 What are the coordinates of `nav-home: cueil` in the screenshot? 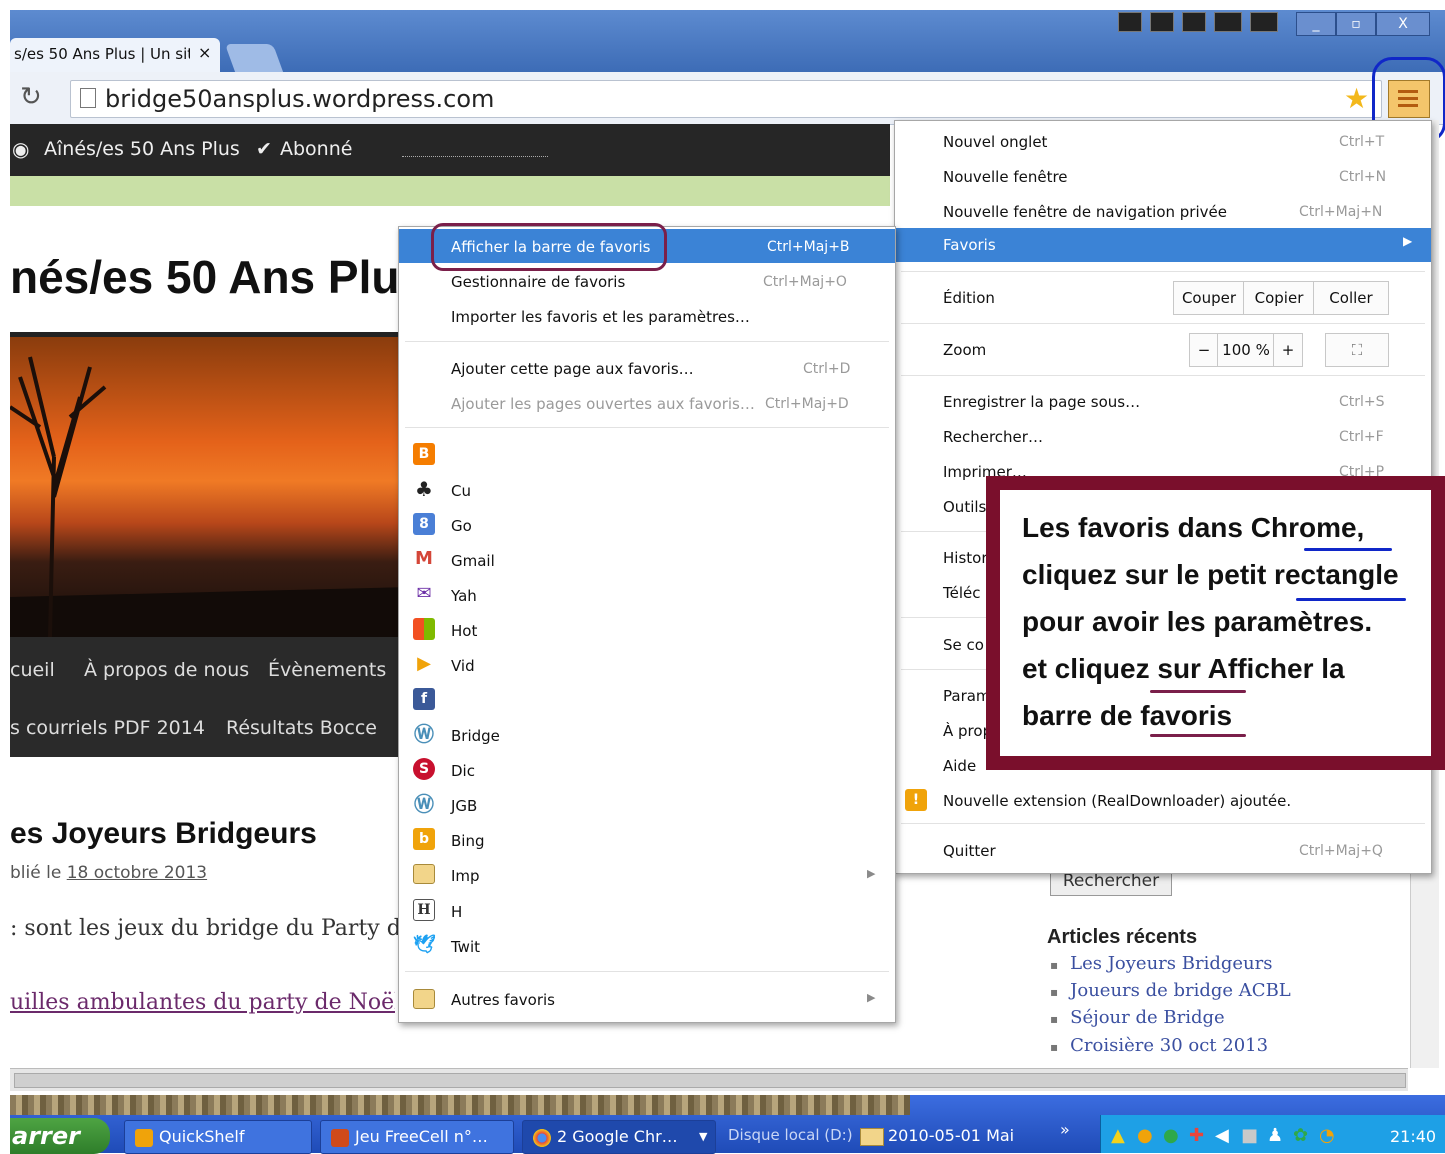 It's located at (32, 670).